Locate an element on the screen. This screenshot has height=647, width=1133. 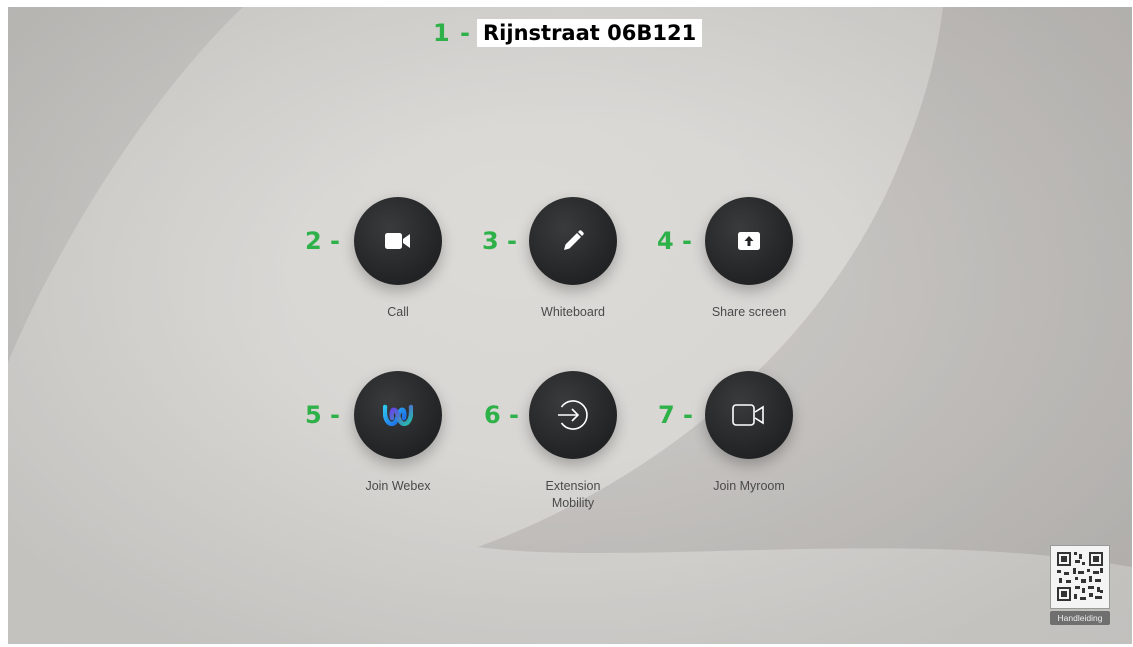
call-tile: Call is located at coordinates (398, 259).